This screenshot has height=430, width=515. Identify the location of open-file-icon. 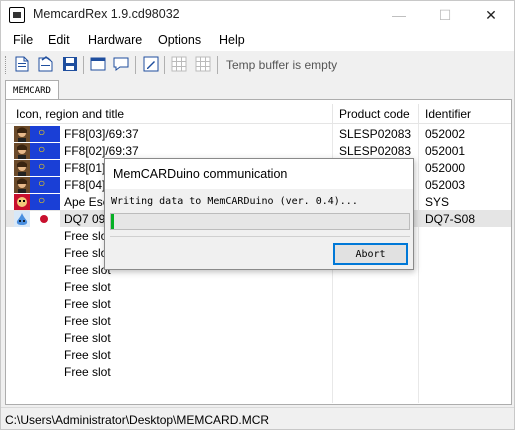
(46, 64).